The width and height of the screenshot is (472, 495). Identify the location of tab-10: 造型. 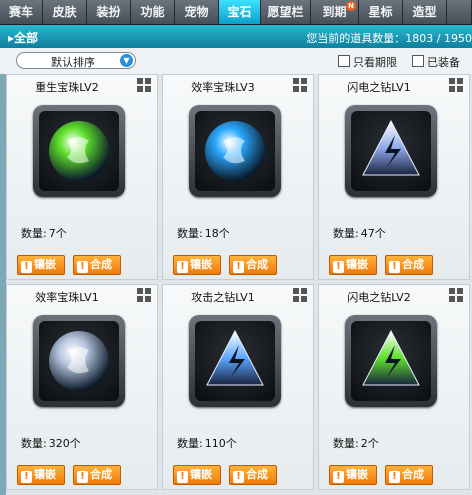
(425, 12).